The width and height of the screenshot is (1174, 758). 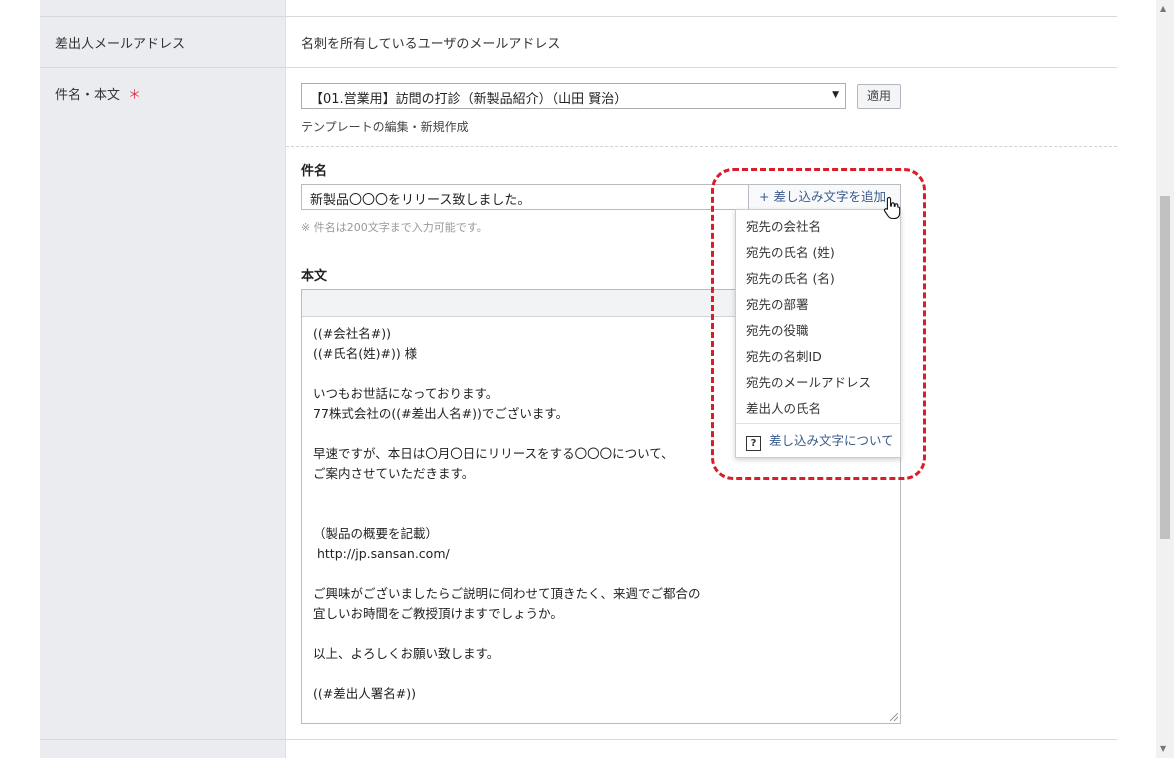 What do you see at coordinates (701, 146) in the screenshot?
I see `section-divider` at bounding box center [701, 146].